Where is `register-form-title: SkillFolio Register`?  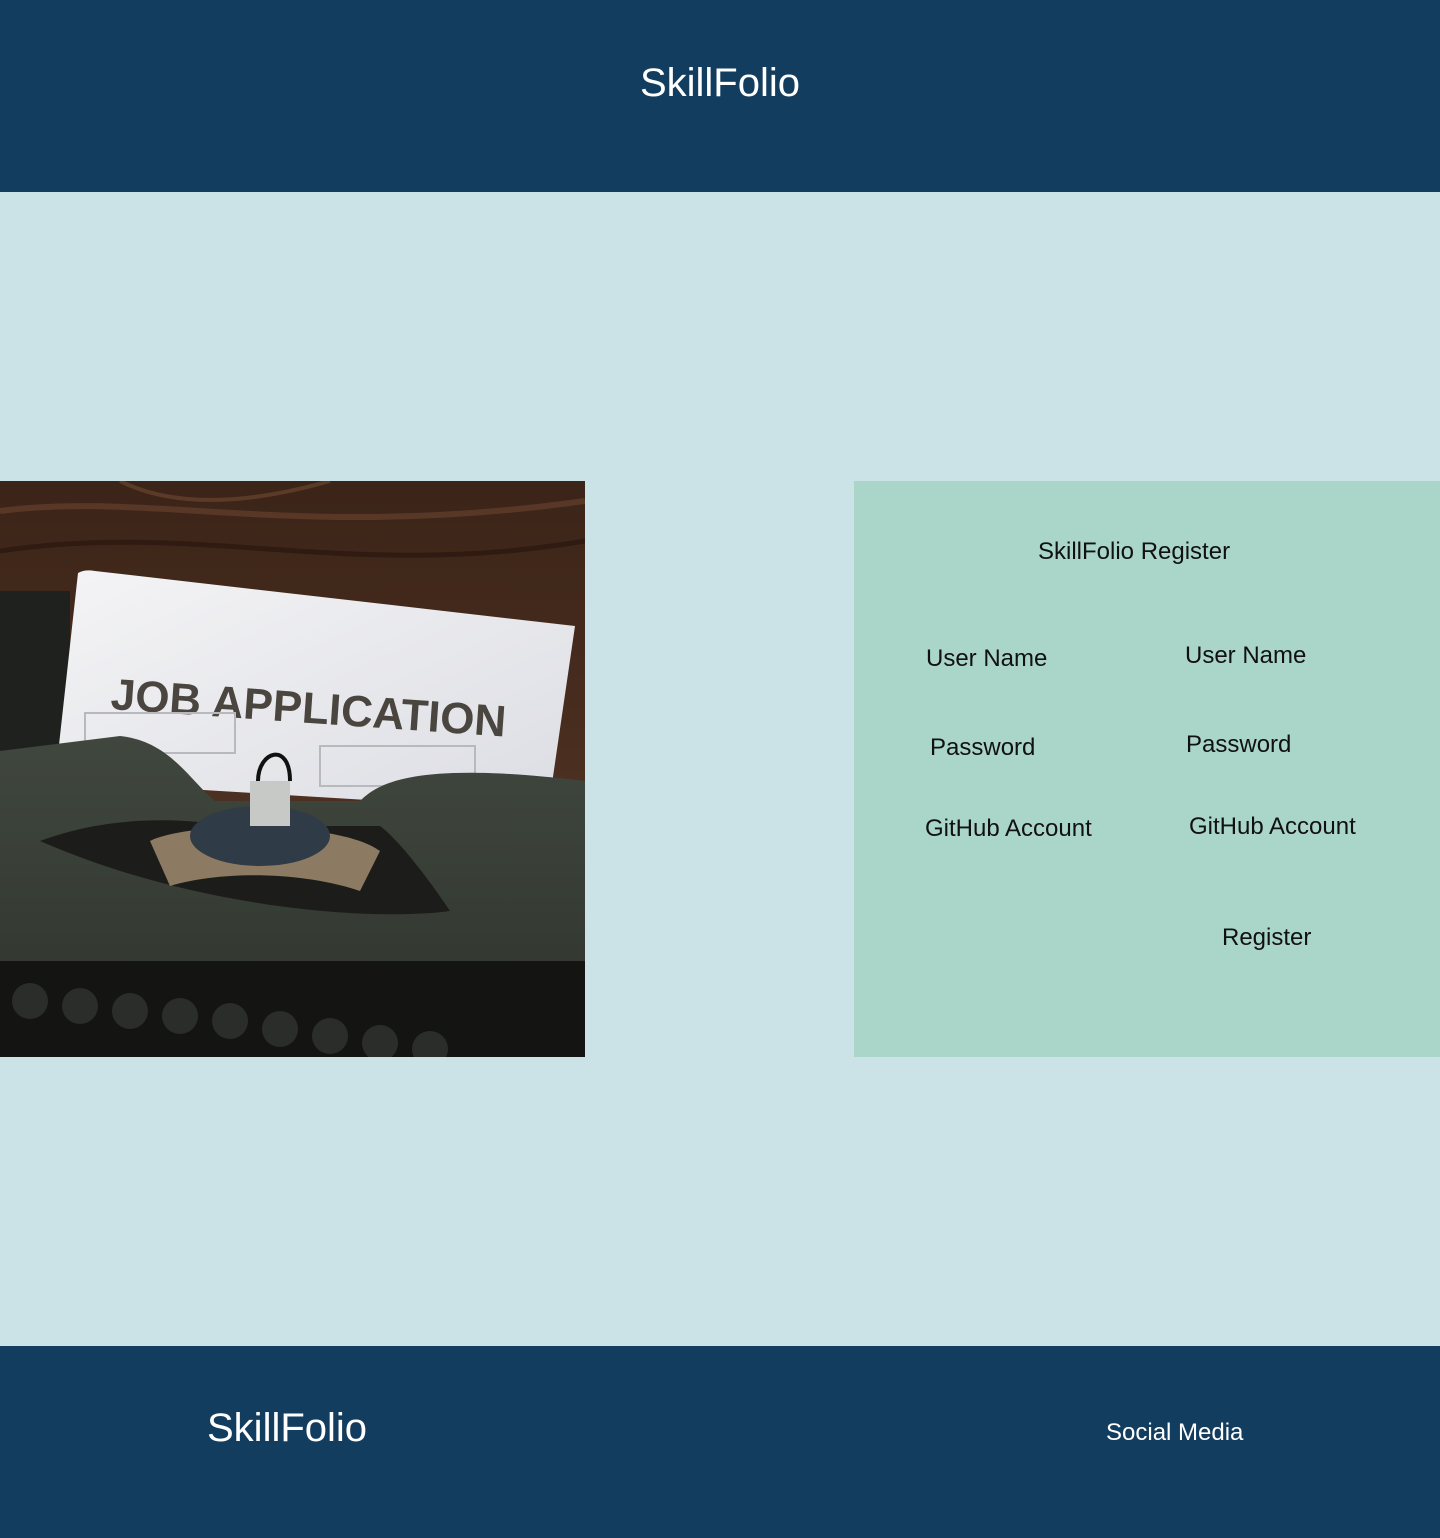
register-form-title: SkillFolio Register is located at coordinates (1134, 551).